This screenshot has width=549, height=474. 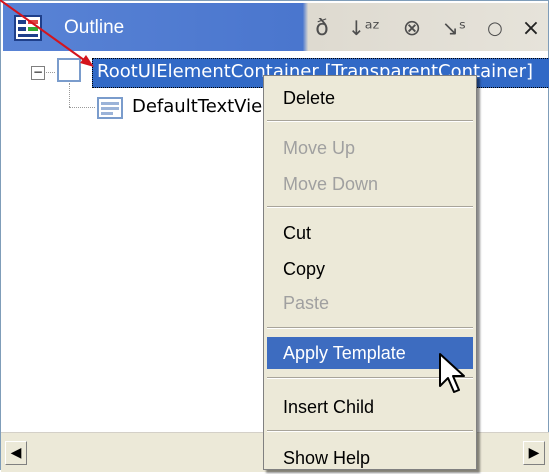 What do you see at coordinates (204, 107) in the screenshot?
I see `tree-node-child: DefaultTextView` at bounding box center [204, 107].